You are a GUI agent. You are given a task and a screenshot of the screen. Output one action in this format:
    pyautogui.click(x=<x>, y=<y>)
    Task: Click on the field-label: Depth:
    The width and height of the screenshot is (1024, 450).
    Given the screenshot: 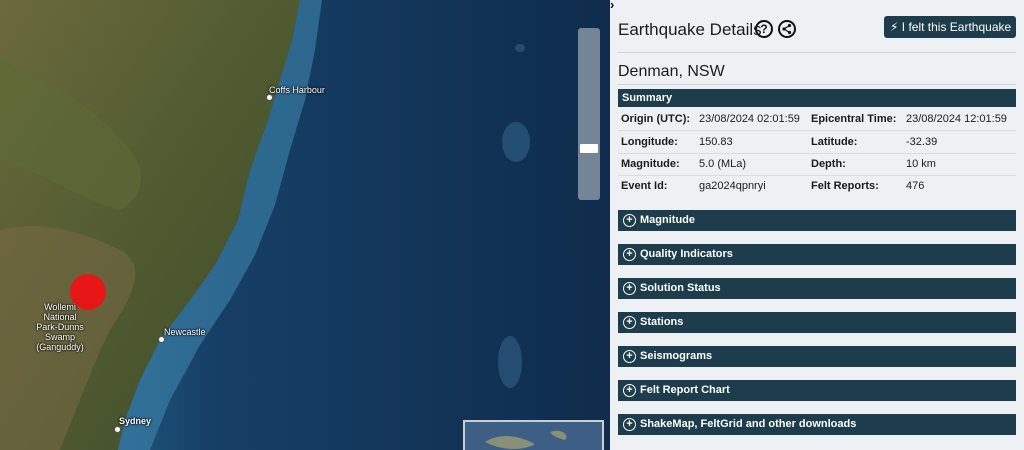 What is the action you would take?
    pyautogui.click(x=828, y=164)
    